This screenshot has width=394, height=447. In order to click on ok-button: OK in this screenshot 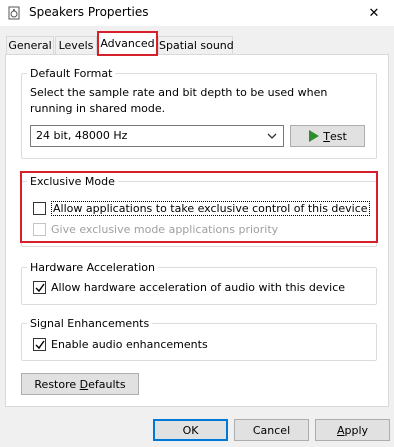, I will do `click(190, 430)`.